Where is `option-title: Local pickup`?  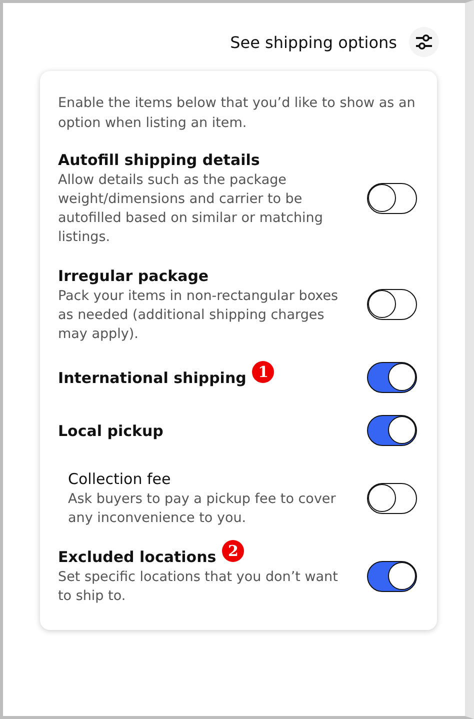 option-title: Local pickup is located at coordinates (111, 431).